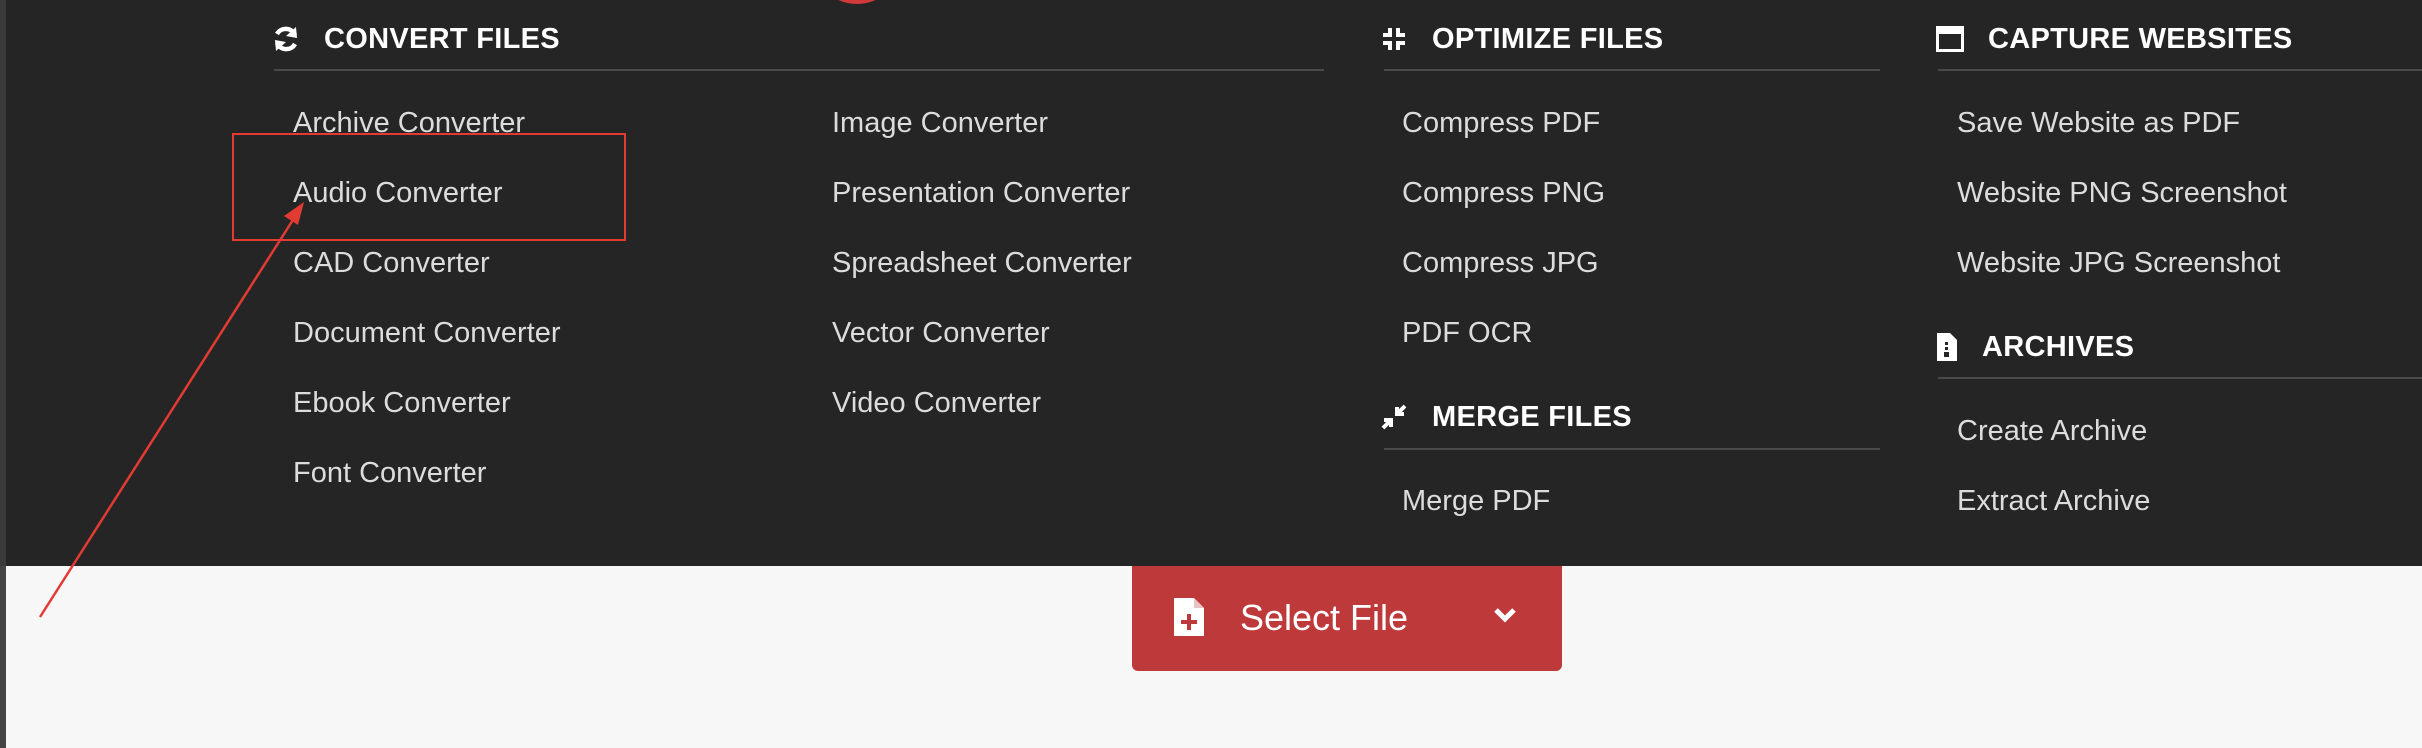  Describe the element at coordinates (1501, 123) in the screenshot. I see `compress-pdf-link: Compress PDF` at that location.